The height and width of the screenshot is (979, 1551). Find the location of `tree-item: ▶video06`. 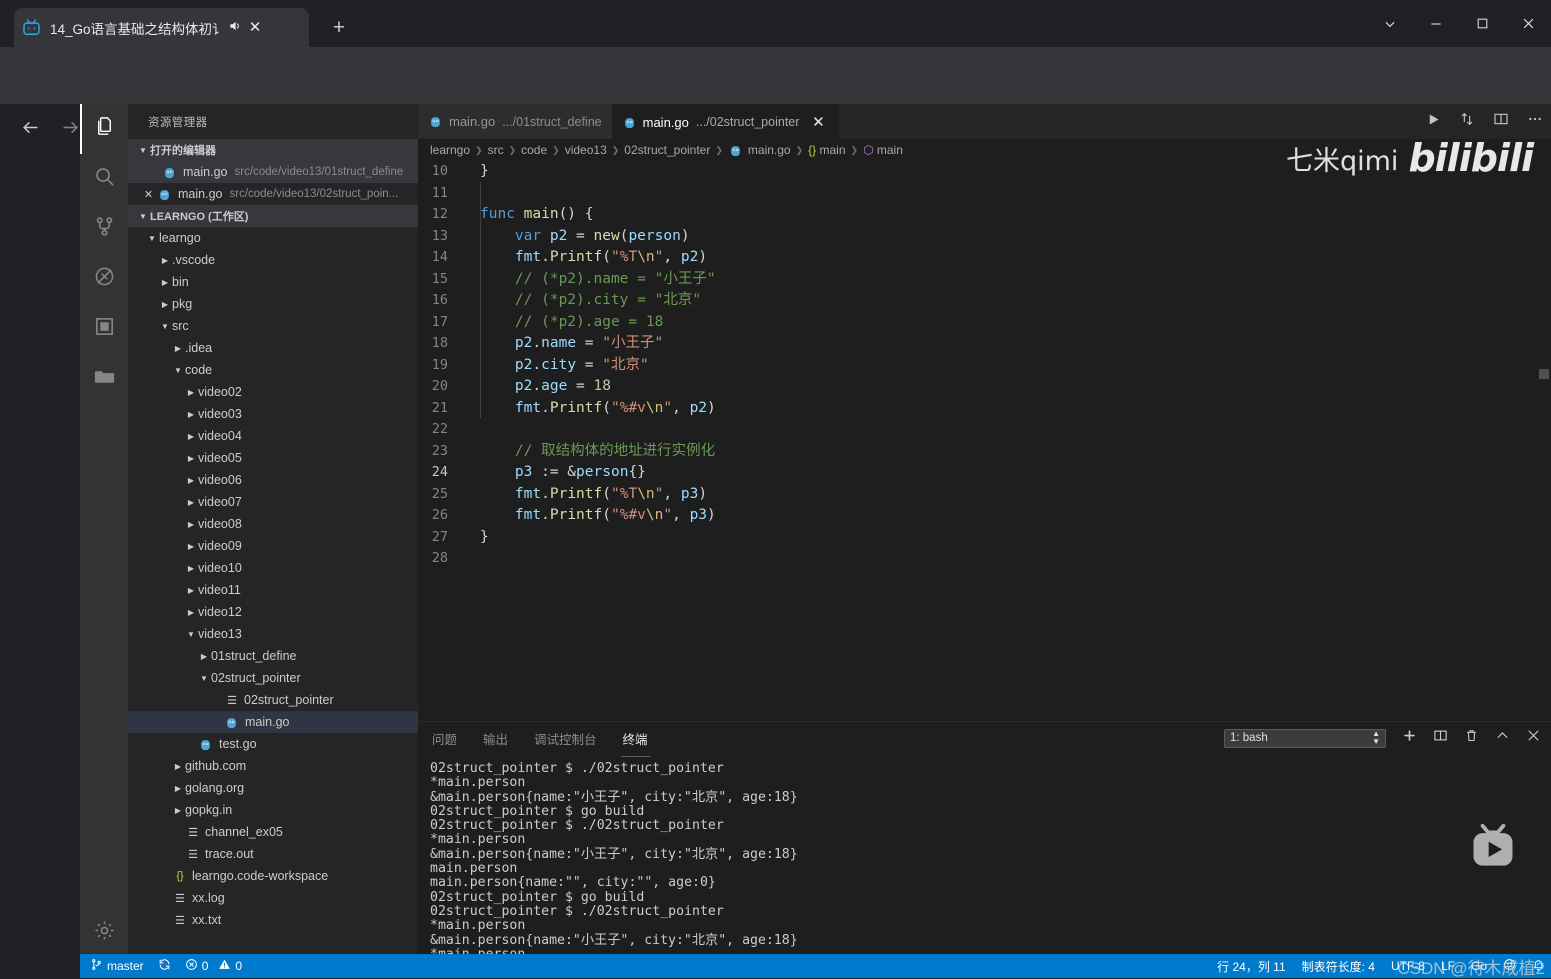

tree-item: ▶video06 is located at coordinates (273, 480).